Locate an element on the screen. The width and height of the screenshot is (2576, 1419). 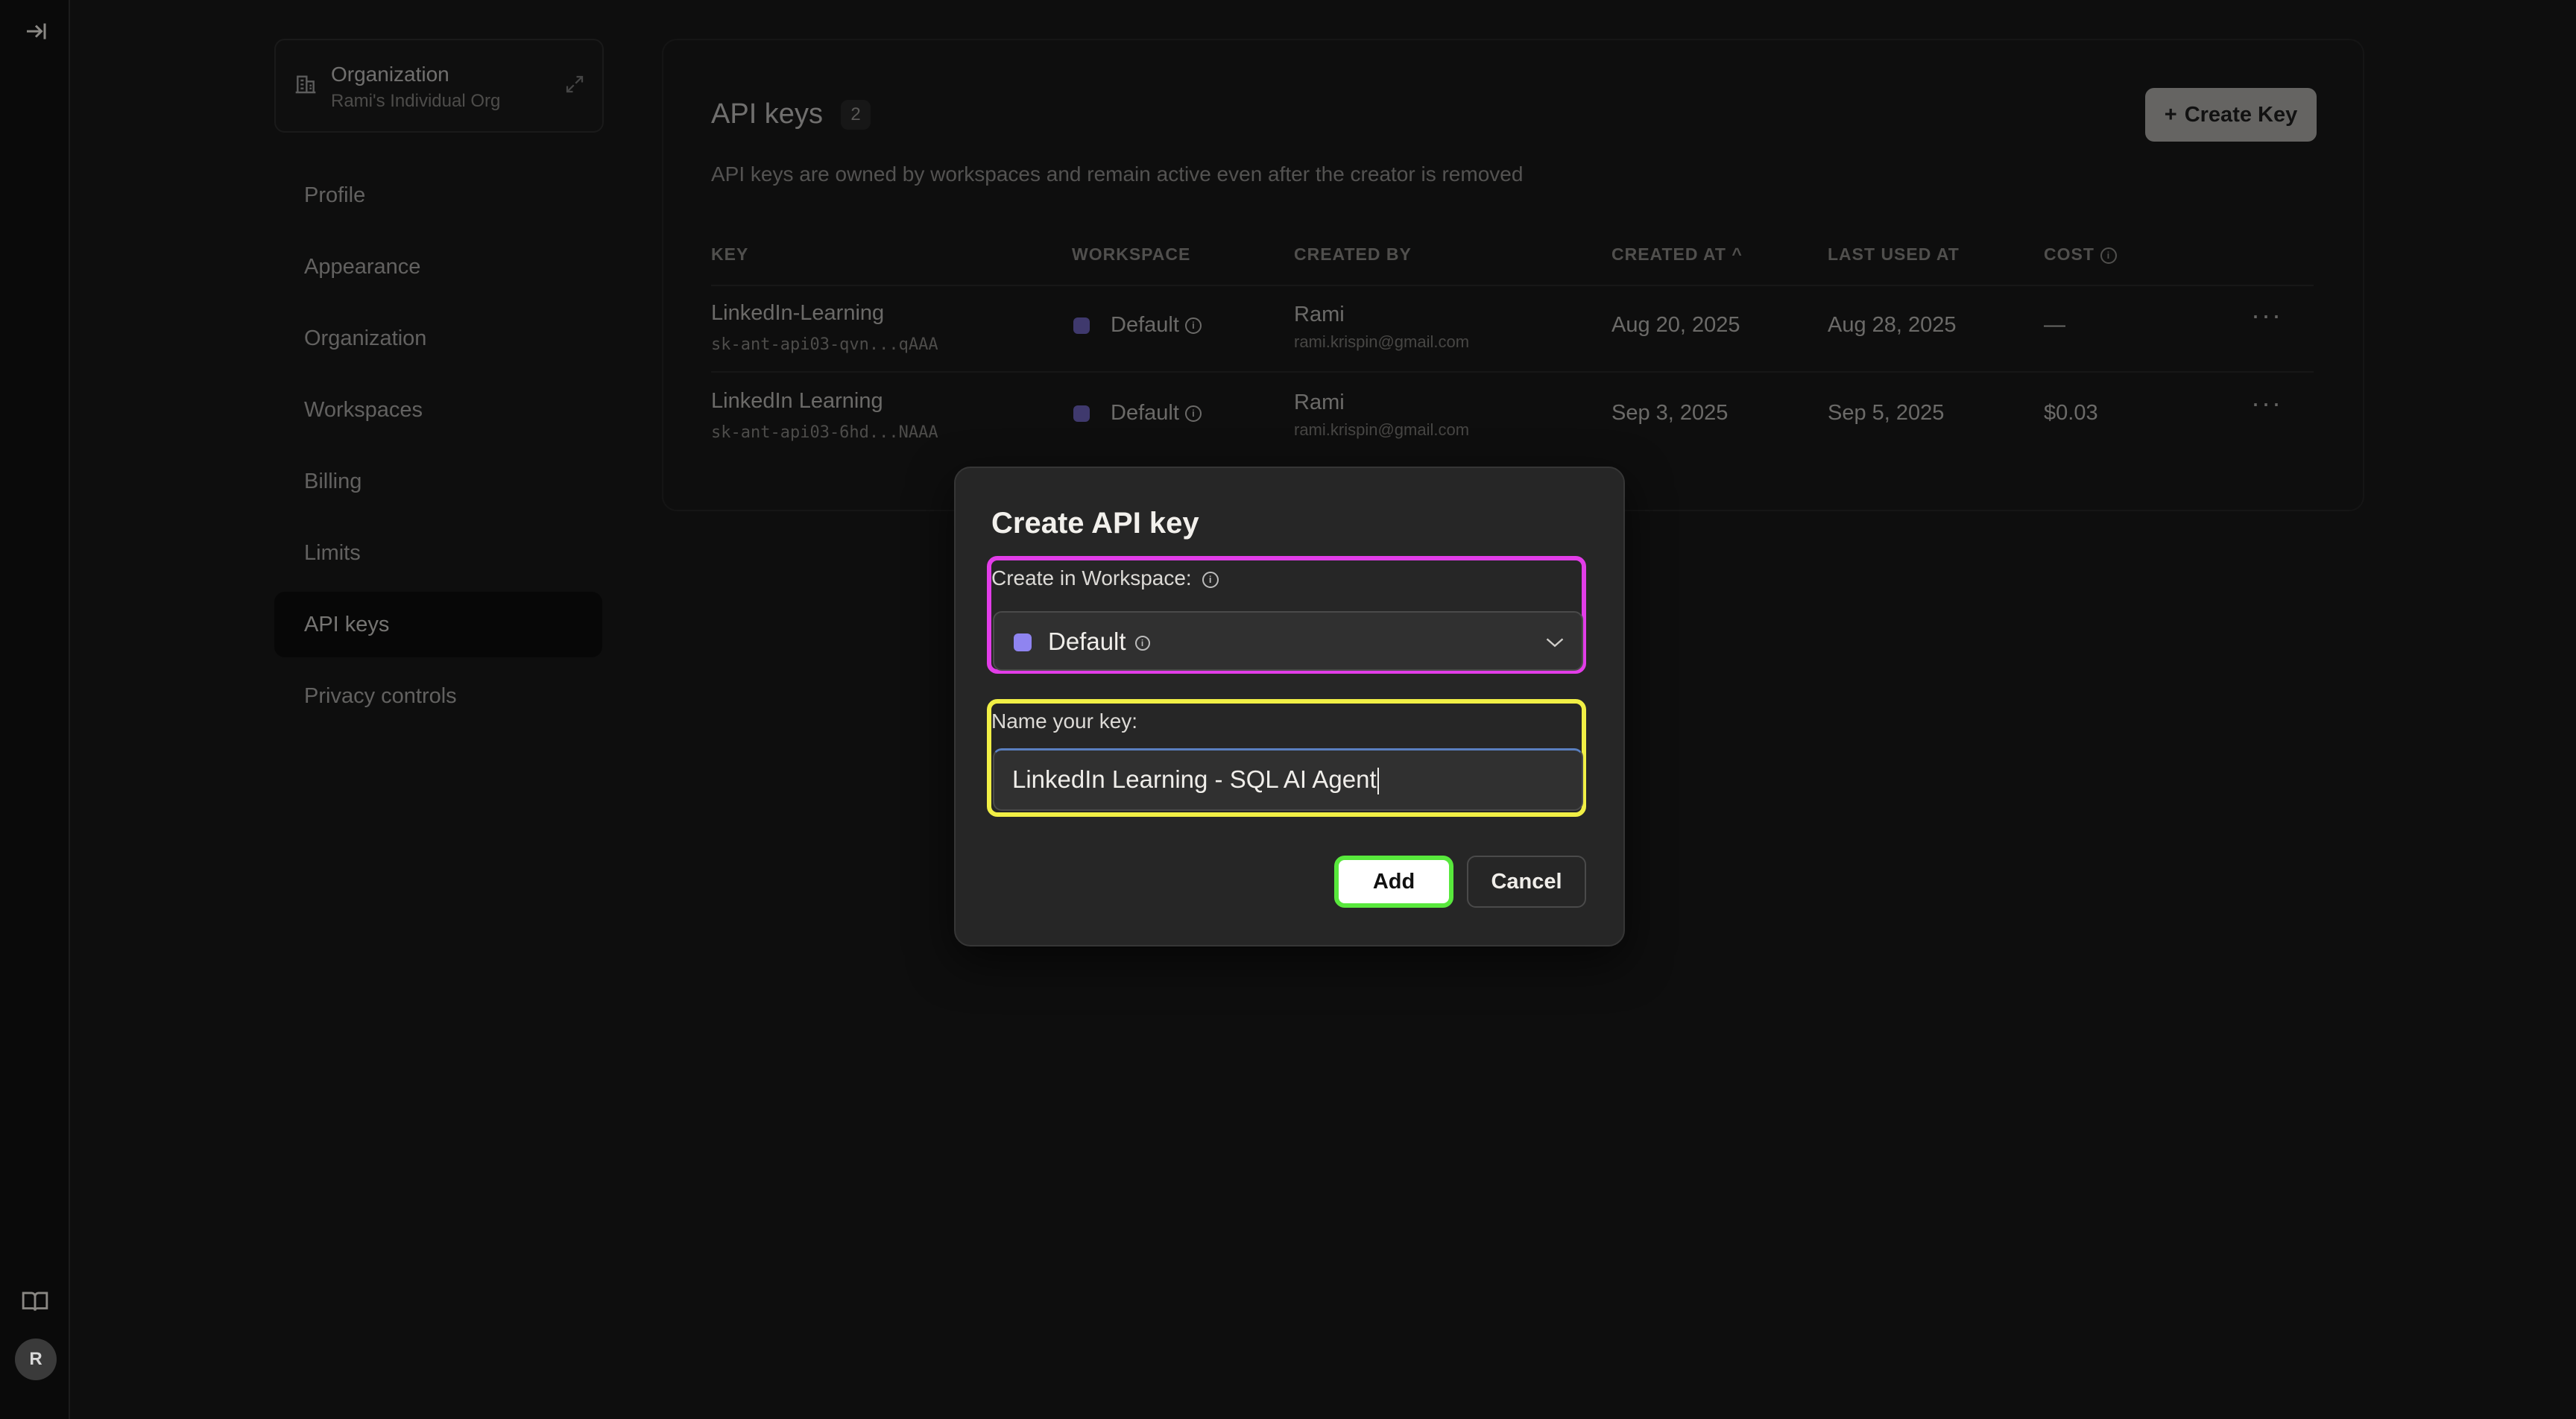
sidebar-item-organization: Organization is located at coordinates (438, 338).